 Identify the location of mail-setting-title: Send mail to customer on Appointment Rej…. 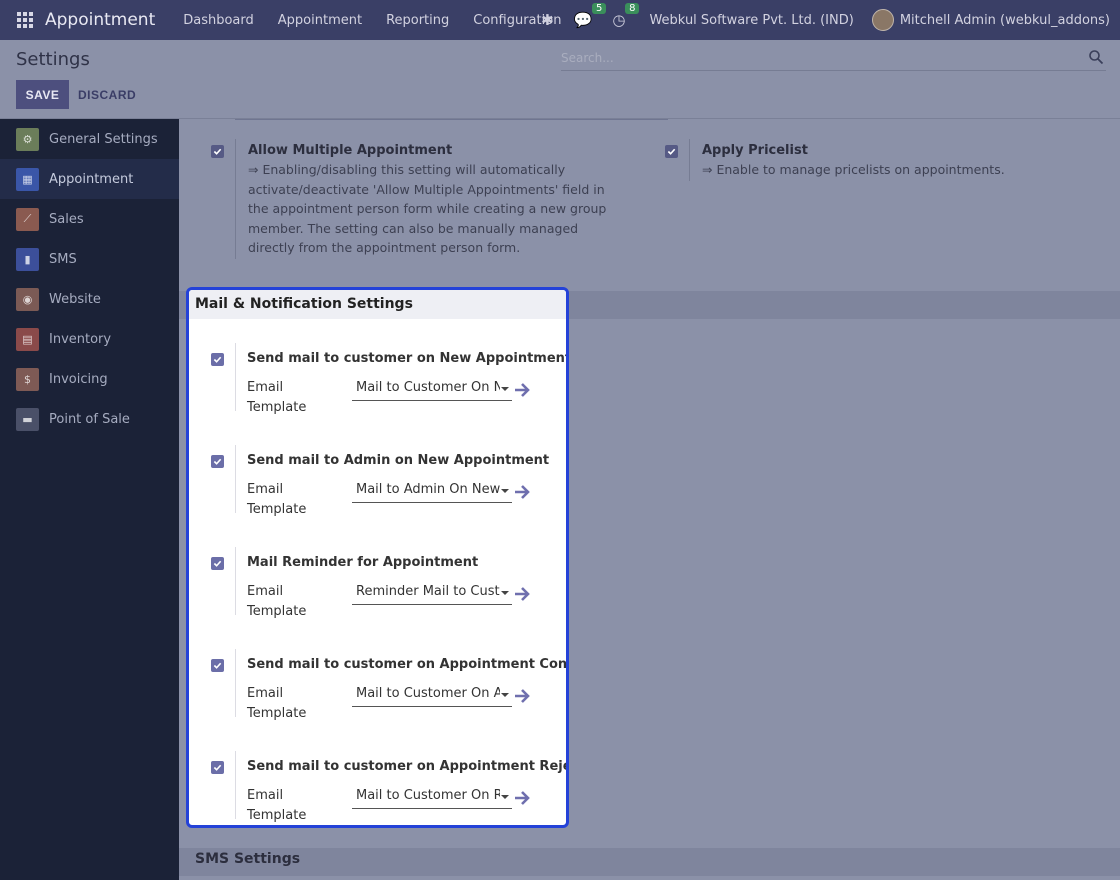
(408, 766).